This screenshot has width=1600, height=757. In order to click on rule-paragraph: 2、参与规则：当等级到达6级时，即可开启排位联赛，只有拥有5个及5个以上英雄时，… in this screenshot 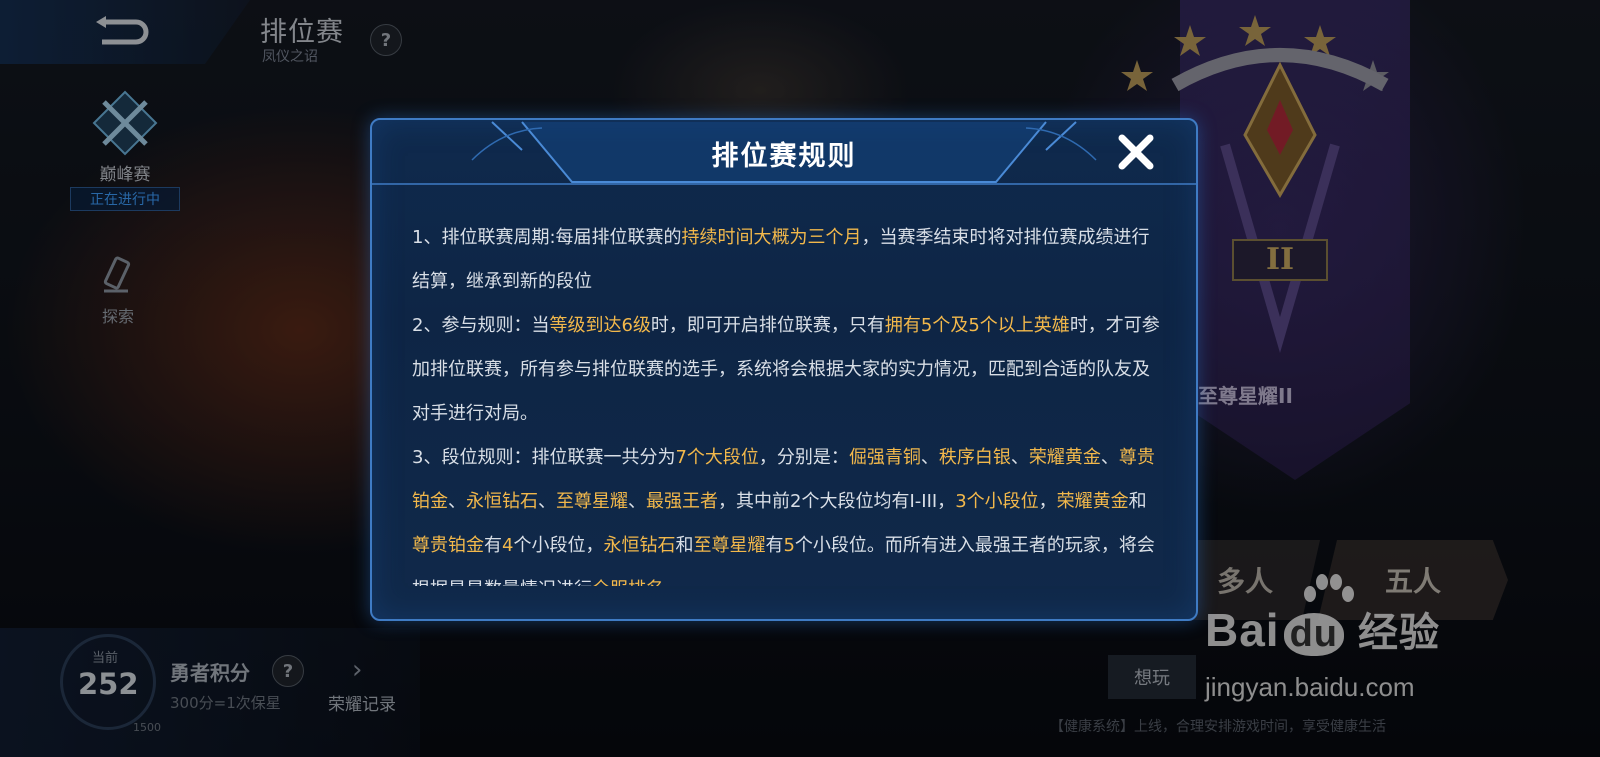, I will do `click(788, 370)`.